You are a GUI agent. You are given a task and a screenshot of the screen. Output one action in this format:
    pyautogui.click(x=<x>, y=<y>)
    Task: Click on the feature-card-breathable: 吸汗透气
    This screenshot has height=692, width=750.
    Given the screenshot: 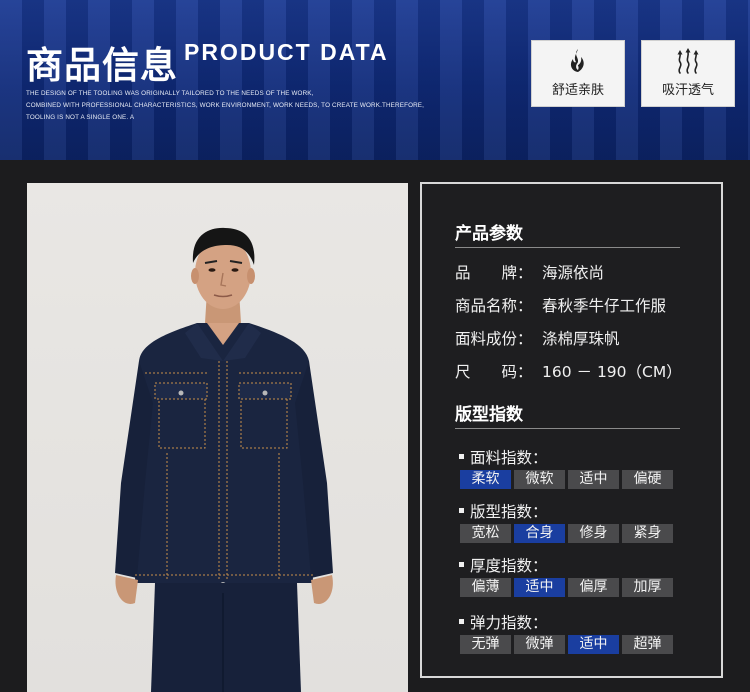 What is the action you would take?
    pyautogui.click(x=688, y=73)
    